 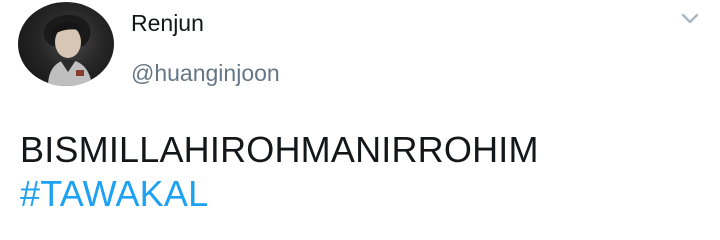 What do you see at coordinates (67, 50) in the screenshot?
I see `profile-photo-icon` at bounding box center [67, 50].